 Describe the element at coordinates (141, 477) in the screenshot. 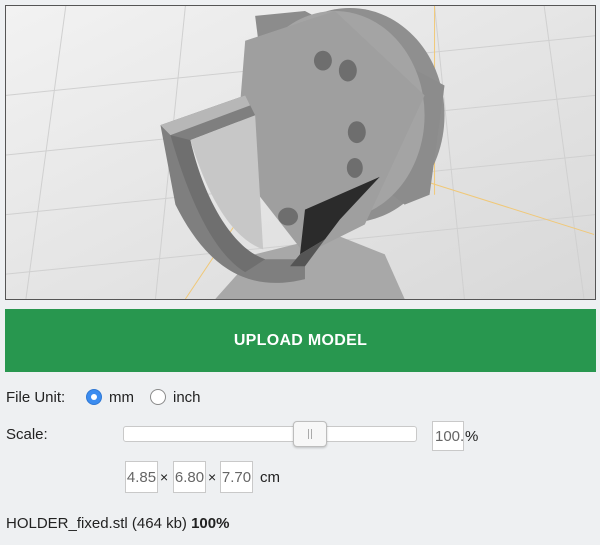

I see `dimension-x-input` at that location.